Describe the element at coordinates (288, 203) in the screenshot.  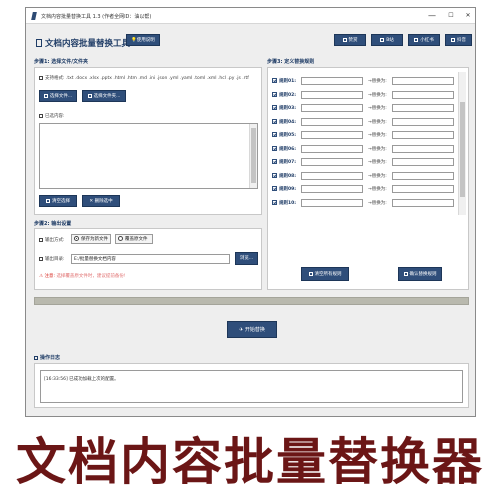
I see `rule-label: 规则10:` at that location.